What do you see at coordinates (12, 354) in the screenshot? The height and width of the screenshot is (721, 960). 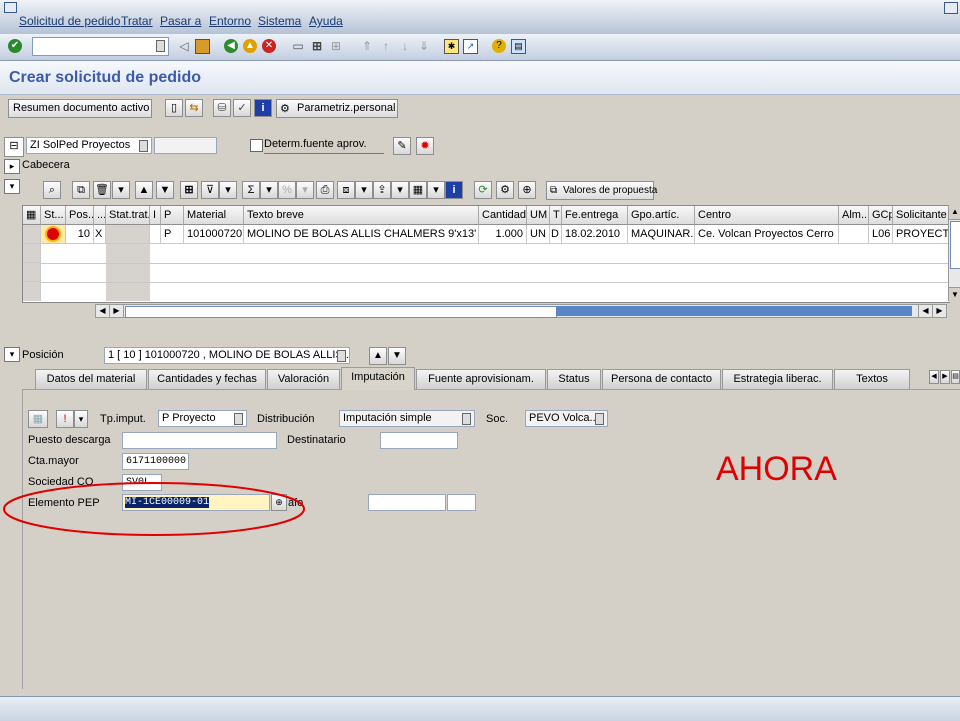 I see `position-collapse-icon: ▾` at bounding box center [12, 354].